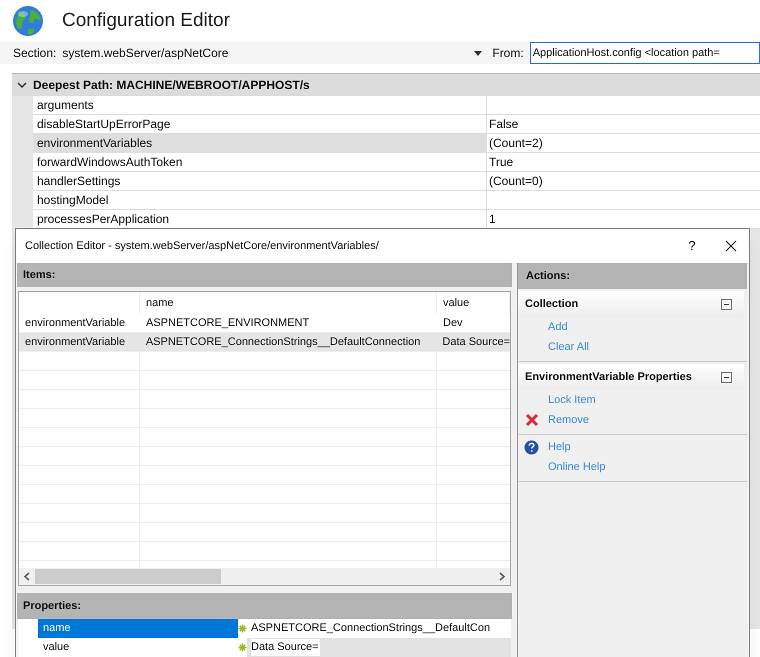 The height and width of the screenshot is (657, 760). I want to click on from-field: ApplicationHost.config <location path=, so click(645, 53).